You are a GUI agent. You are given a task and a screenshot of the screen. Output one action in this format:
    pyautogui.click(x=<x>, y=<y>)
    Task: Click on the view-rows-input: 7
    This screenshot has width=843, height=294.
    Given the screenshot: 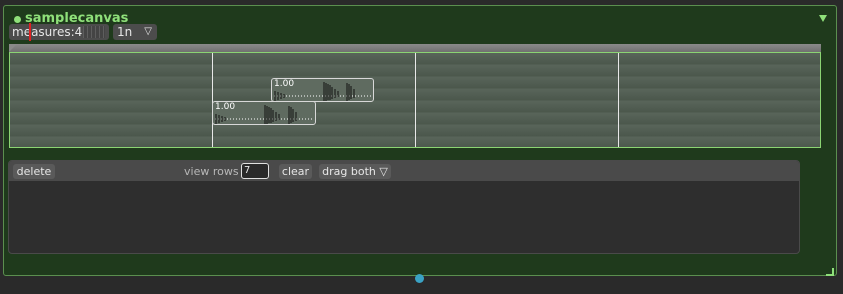 What is the action you would take?
    pyautogui.click(x=255, y=171)
    